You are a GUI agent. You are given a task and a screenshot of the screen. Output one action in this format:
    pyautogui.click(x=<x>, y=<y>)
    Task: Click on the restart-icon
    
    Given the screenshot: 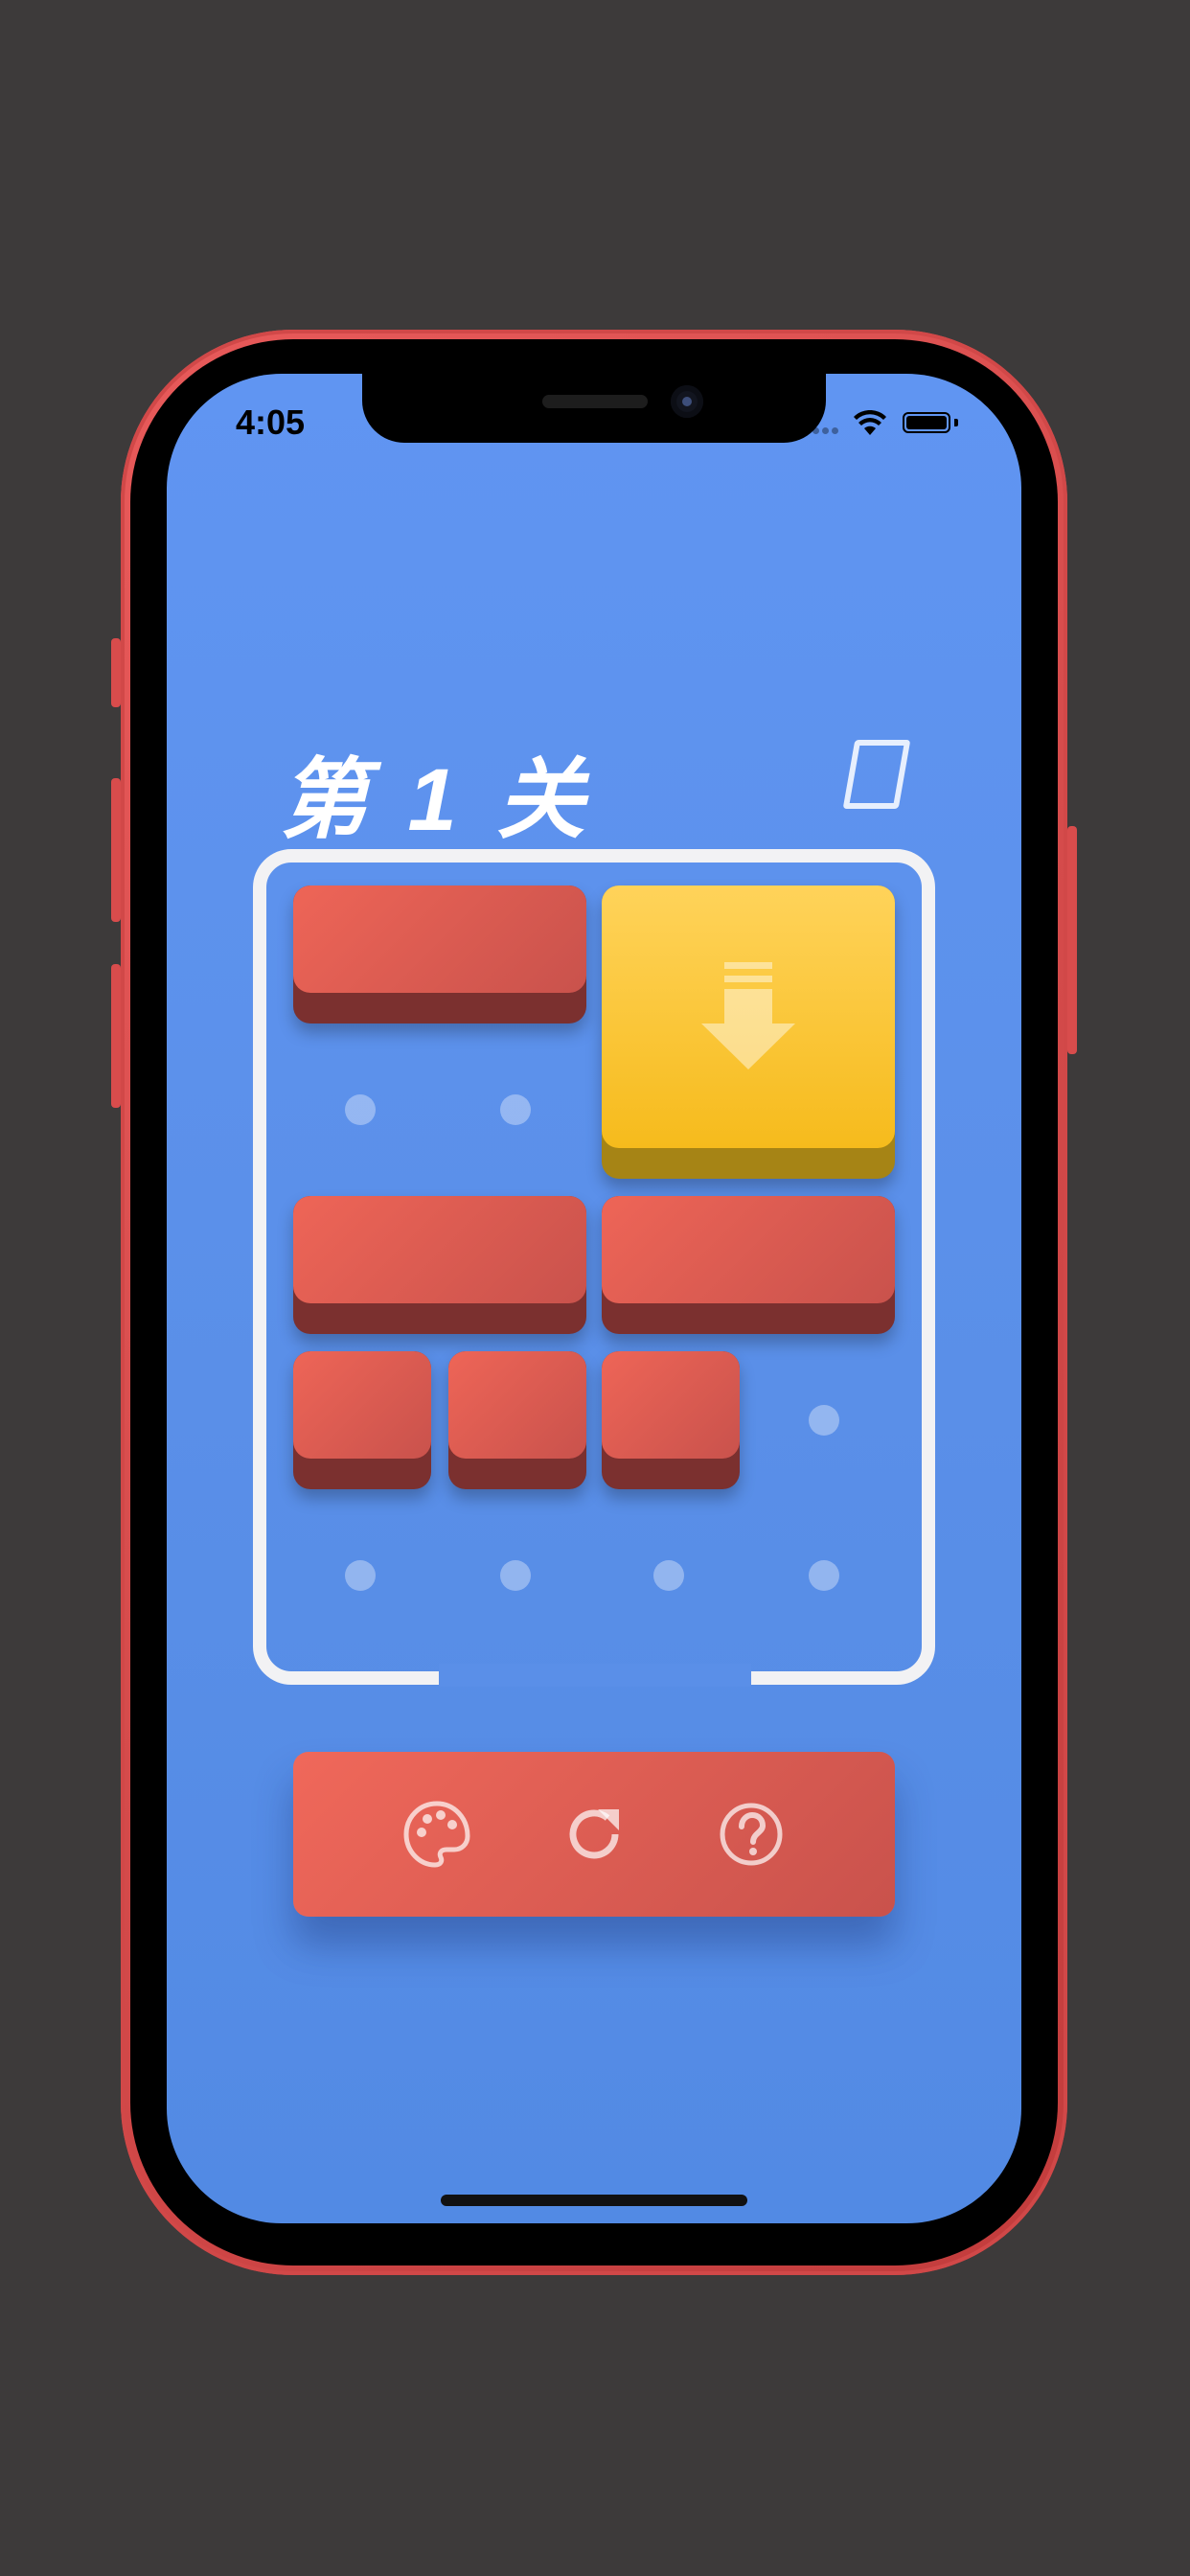 What is the action you would take?
    pyautogui.click(x=594, y=1834)
    